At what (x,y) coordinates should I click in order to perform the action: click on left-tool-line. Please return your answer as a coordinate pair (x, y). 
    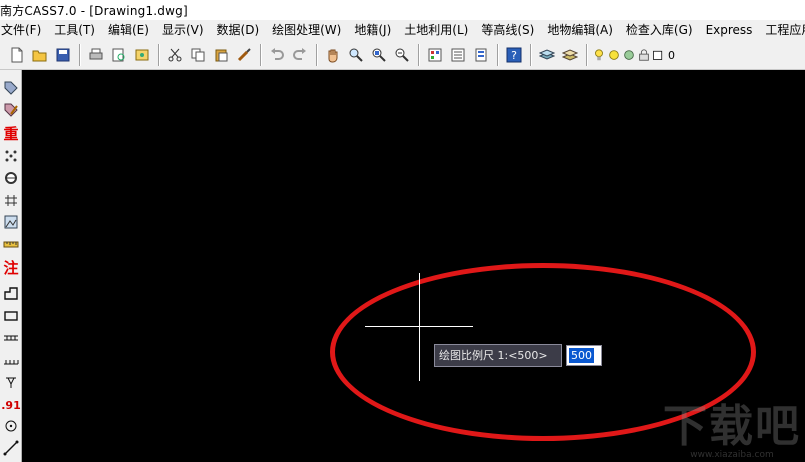
    Looking at the image, I should click on (11, 448).